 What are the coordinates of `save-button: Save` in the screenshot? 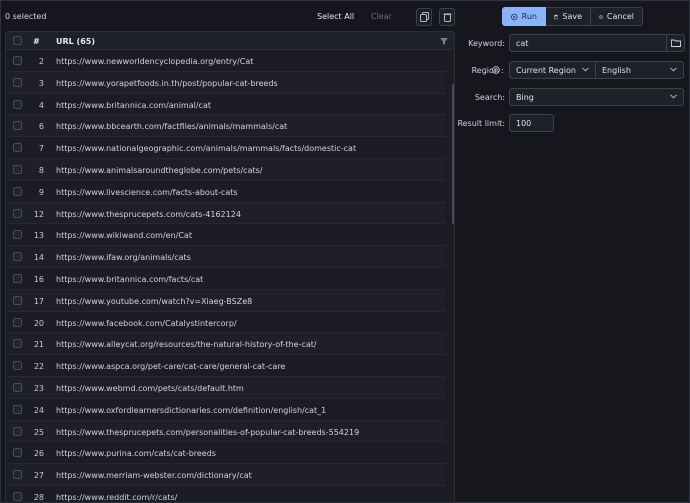 It's located at (568, 16).